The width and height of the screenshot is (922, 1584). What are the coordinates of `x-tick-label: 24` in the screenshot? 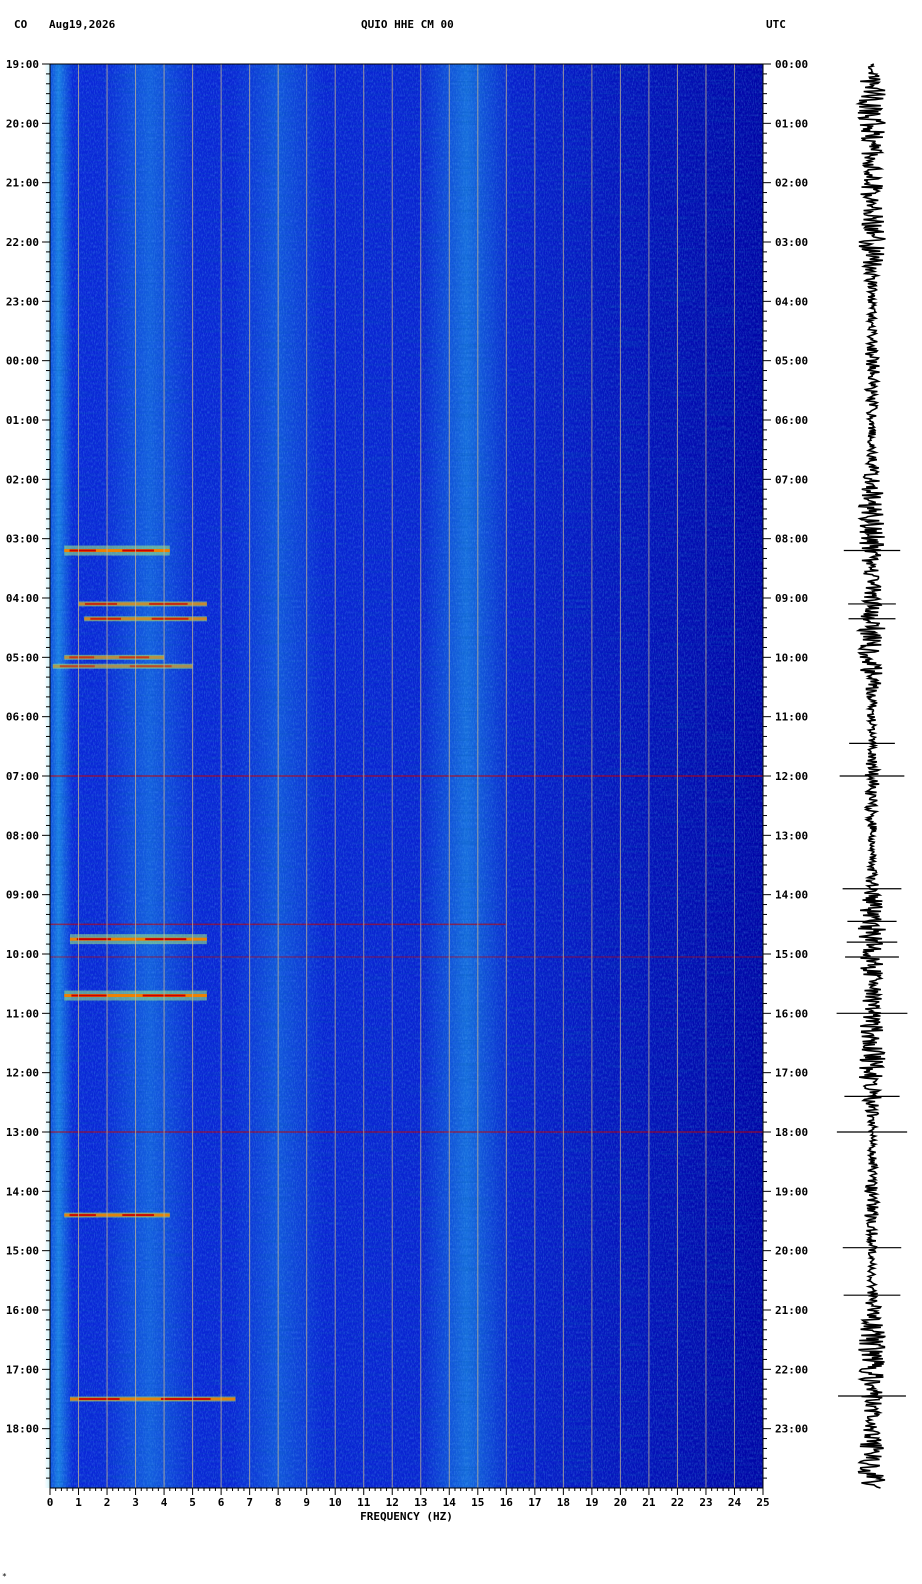 It's located at (735, 1502).